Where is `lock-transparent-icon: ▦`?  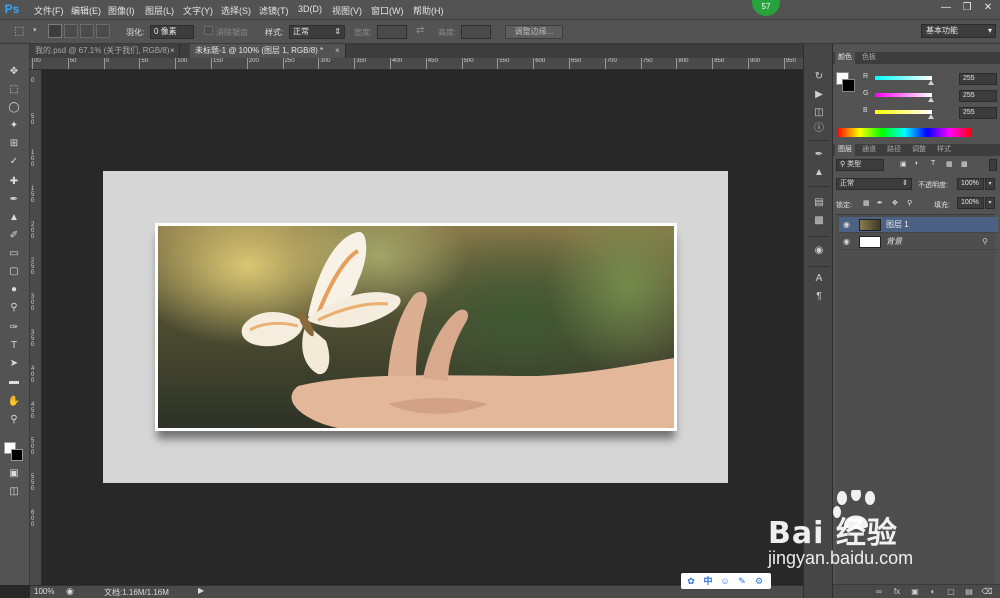 lock-transparent-icon: ▦ is located at coordinates (866, 203).